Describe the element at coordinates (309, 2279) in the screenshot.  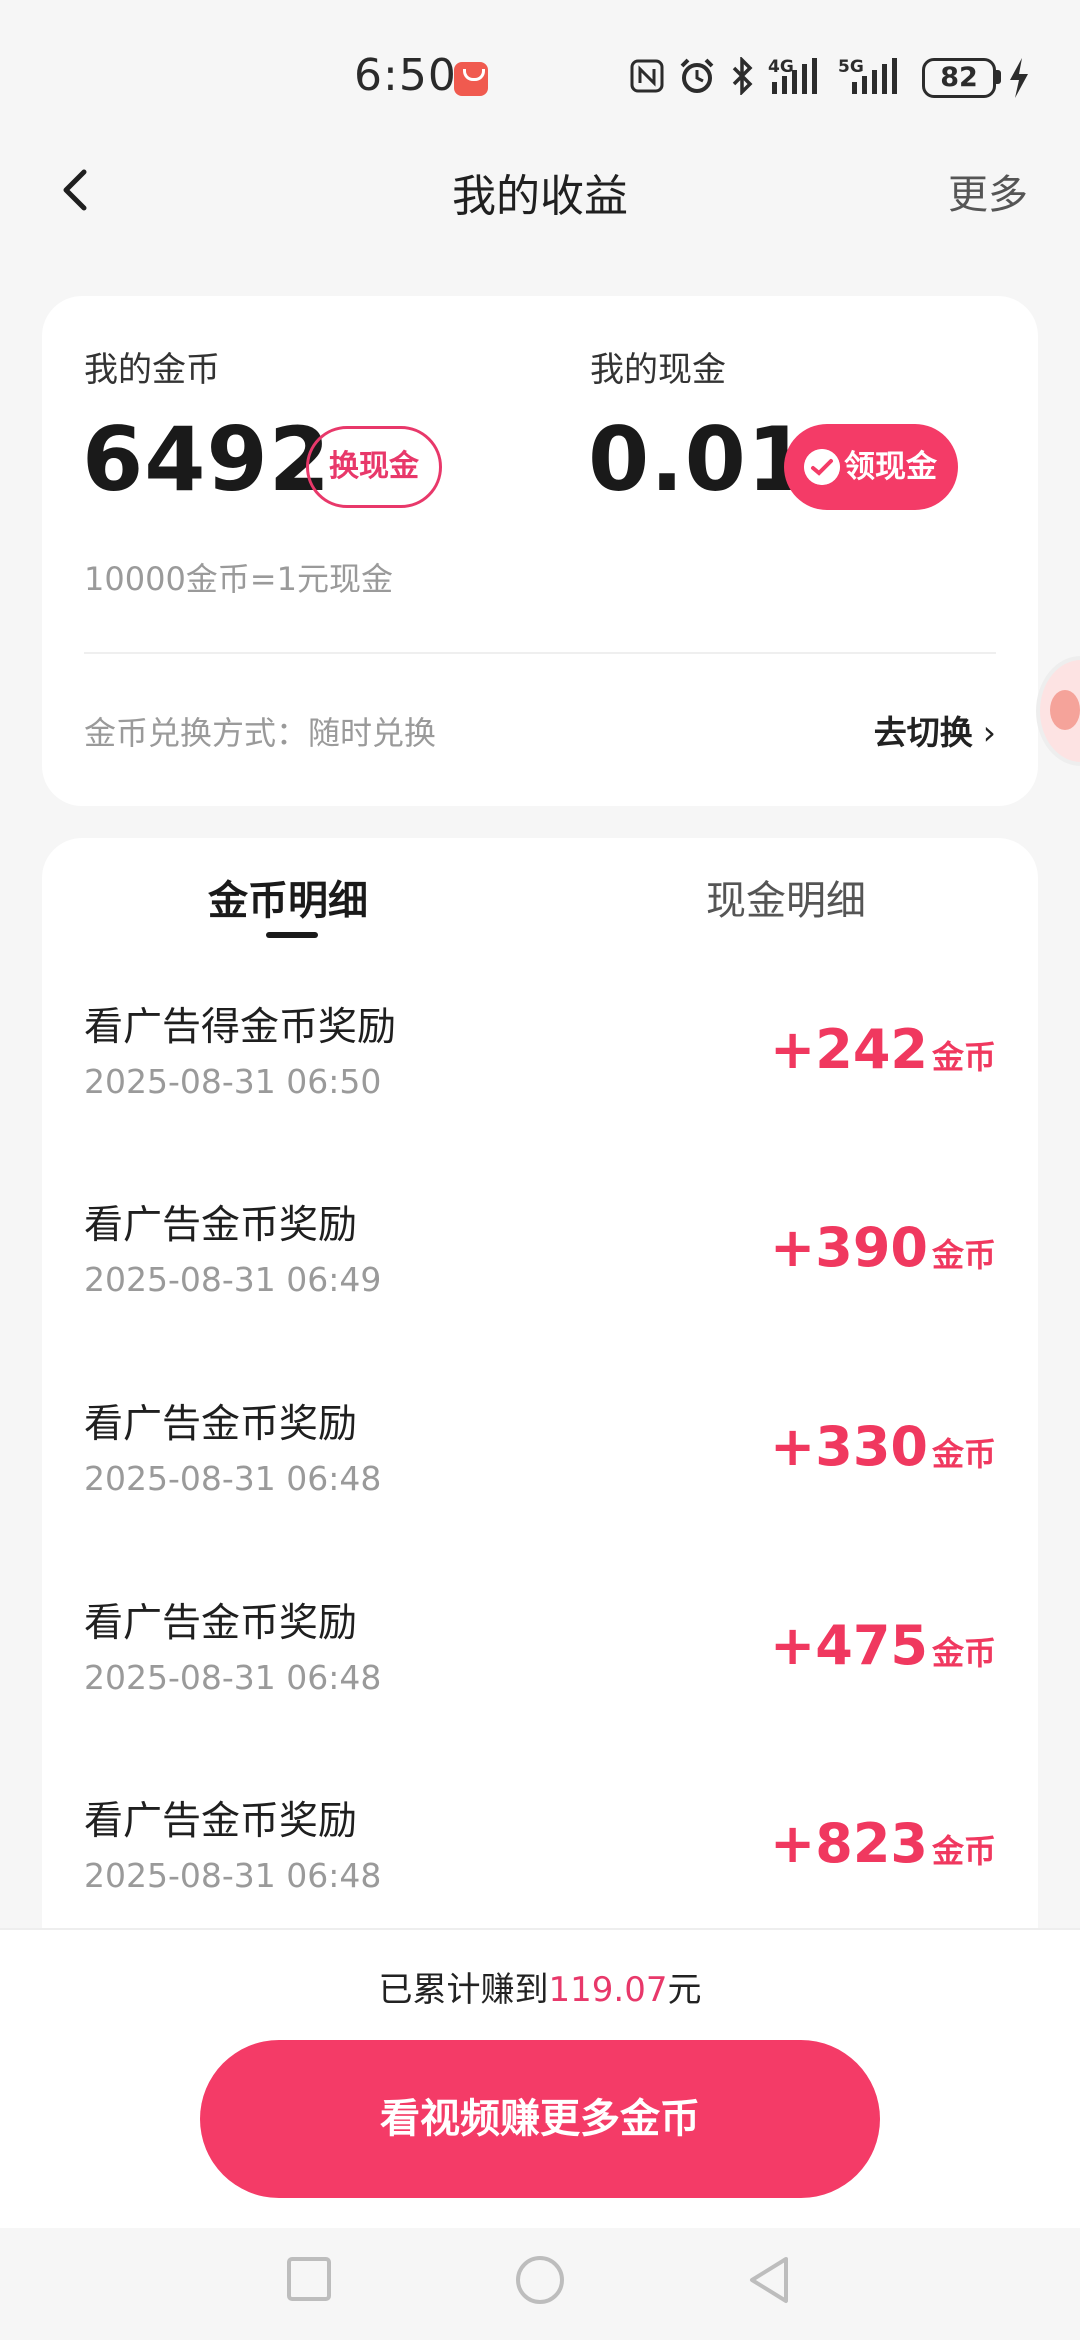
I see `recent-apps-icon` at that location.